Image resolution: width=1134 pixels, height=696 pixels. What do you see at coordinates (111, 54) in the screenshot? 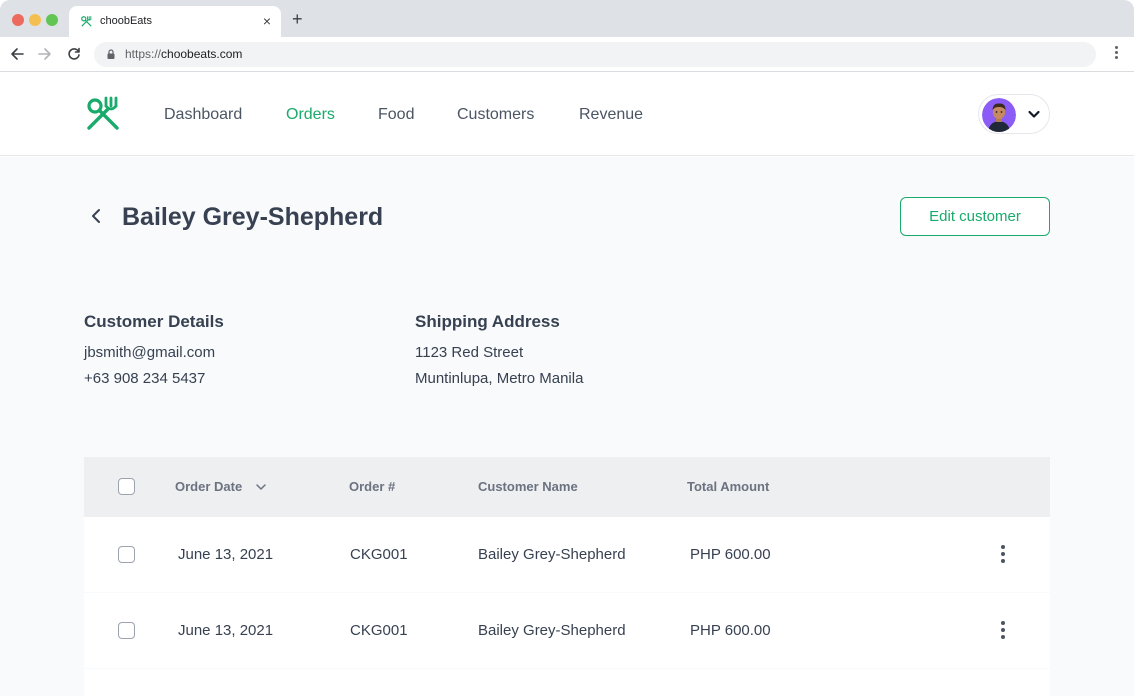
I see `lock-icon` at bounding box center [111, 54].